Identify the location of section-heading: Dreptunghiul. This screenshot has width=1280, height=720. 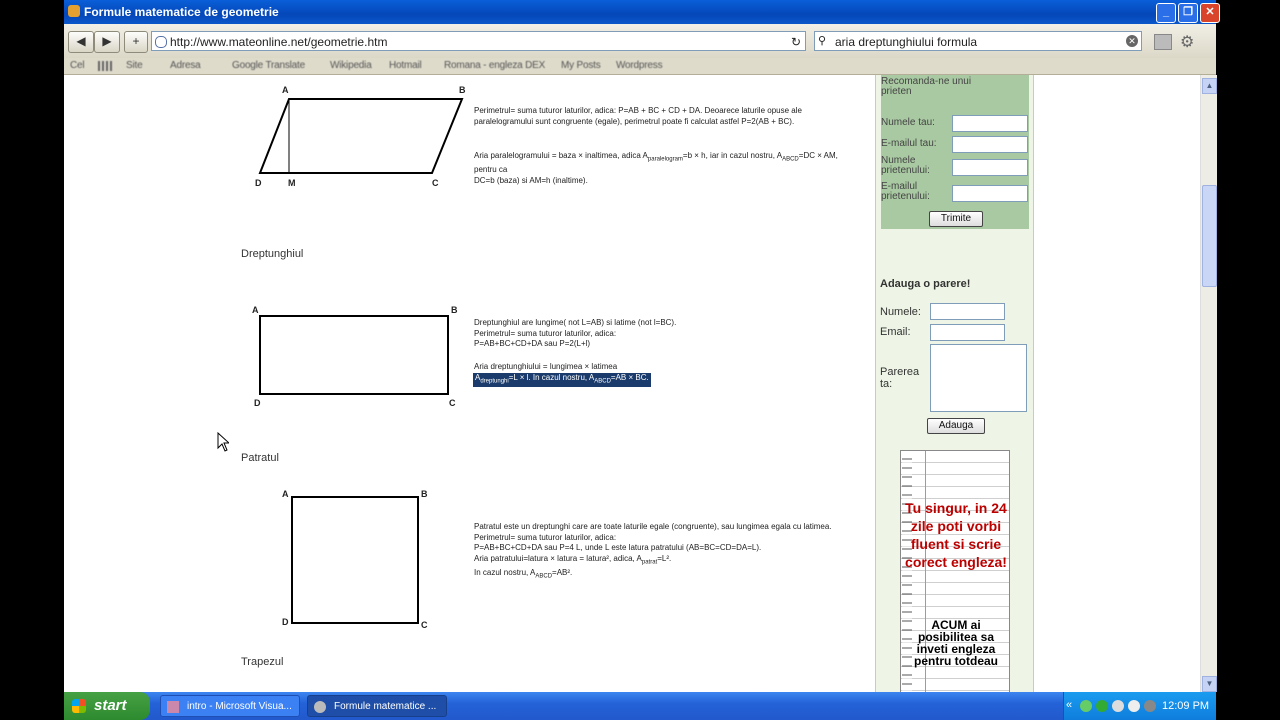
(272, 254).